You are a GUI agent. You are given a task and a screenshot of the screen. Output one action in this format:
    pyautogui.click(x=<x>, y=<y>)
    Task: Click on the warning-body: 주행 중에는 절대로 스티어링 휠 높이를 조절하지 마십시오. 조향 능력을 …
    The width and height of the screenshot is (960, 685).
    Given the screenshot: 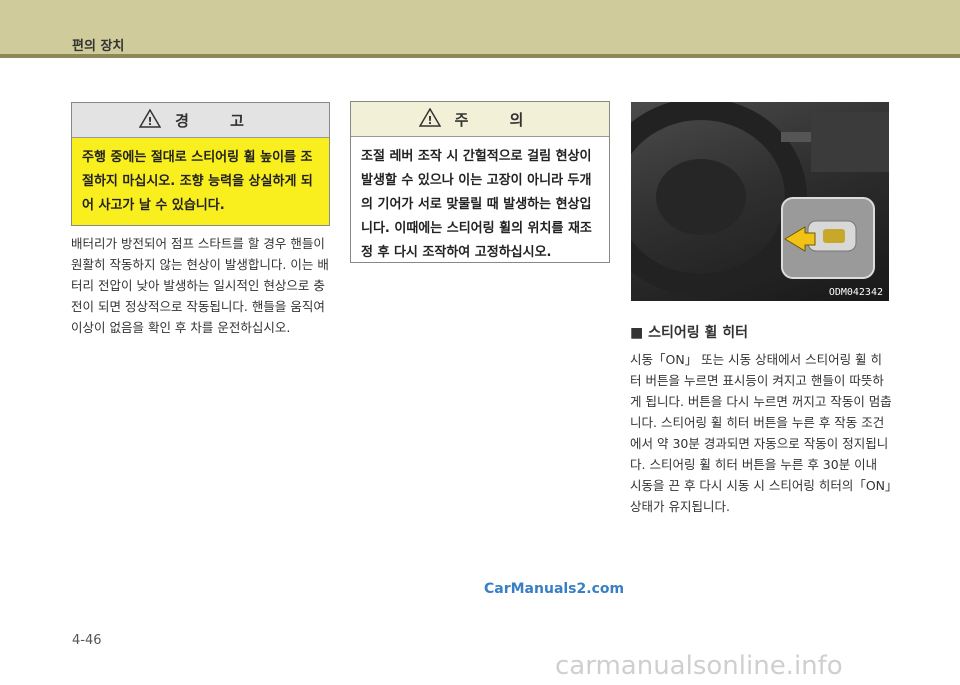 What is the action you would take?
    pyautogui.click(x=200, y=181)
    